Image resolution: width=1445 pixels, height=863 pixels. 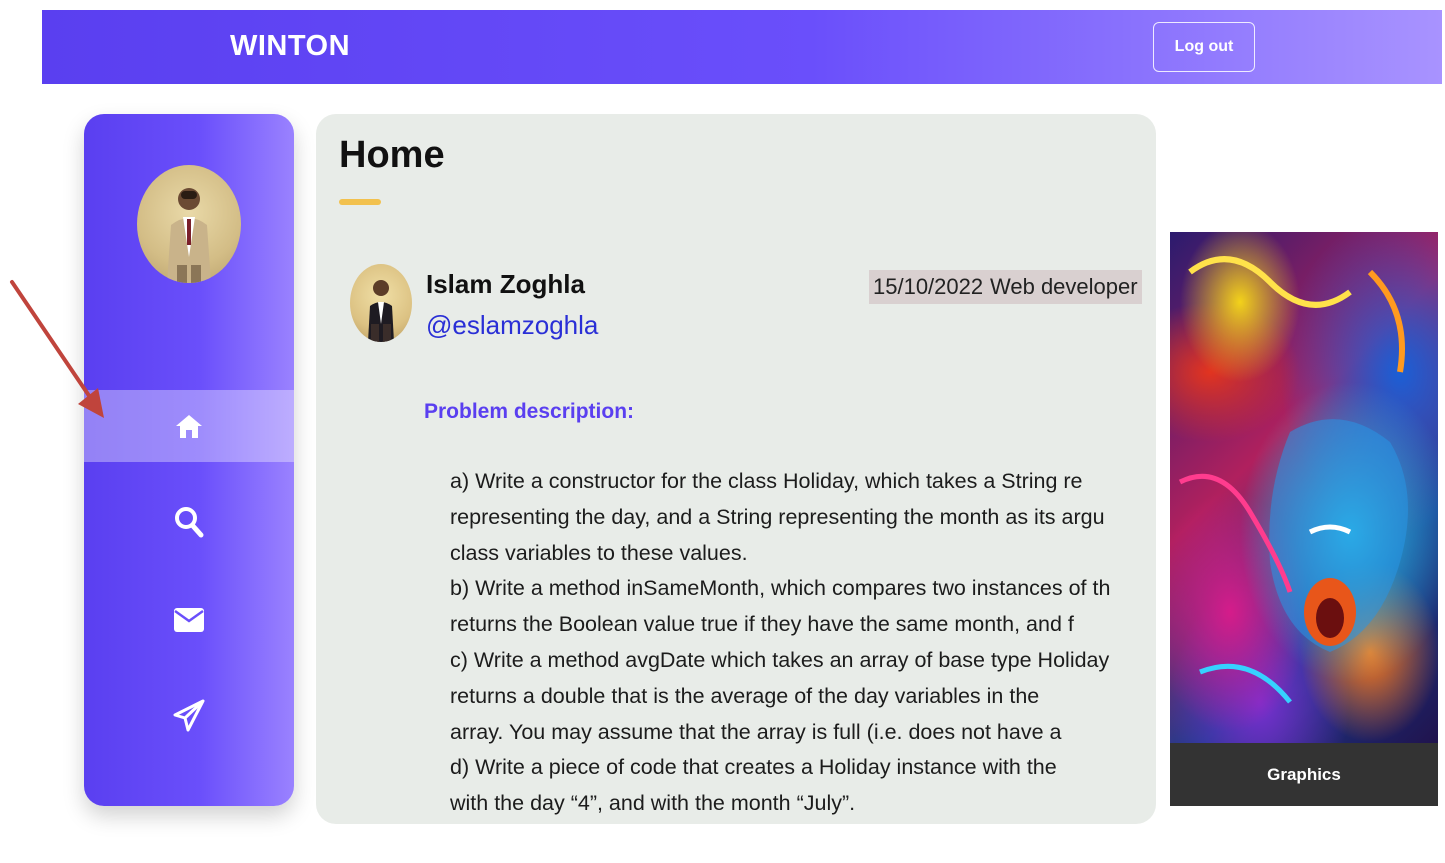 What do you see at coordinates (360, 202) in the screenshot?
I see `title-underline` at bounding box center [360, 202].